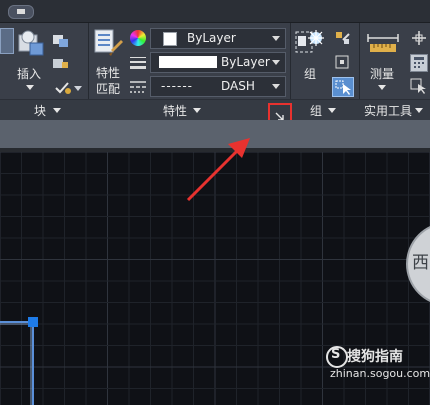  What do you see at coordinates (316, 110) in the screenshot?
I see `group-panel-title: 组` at bounding box center [316, 110].